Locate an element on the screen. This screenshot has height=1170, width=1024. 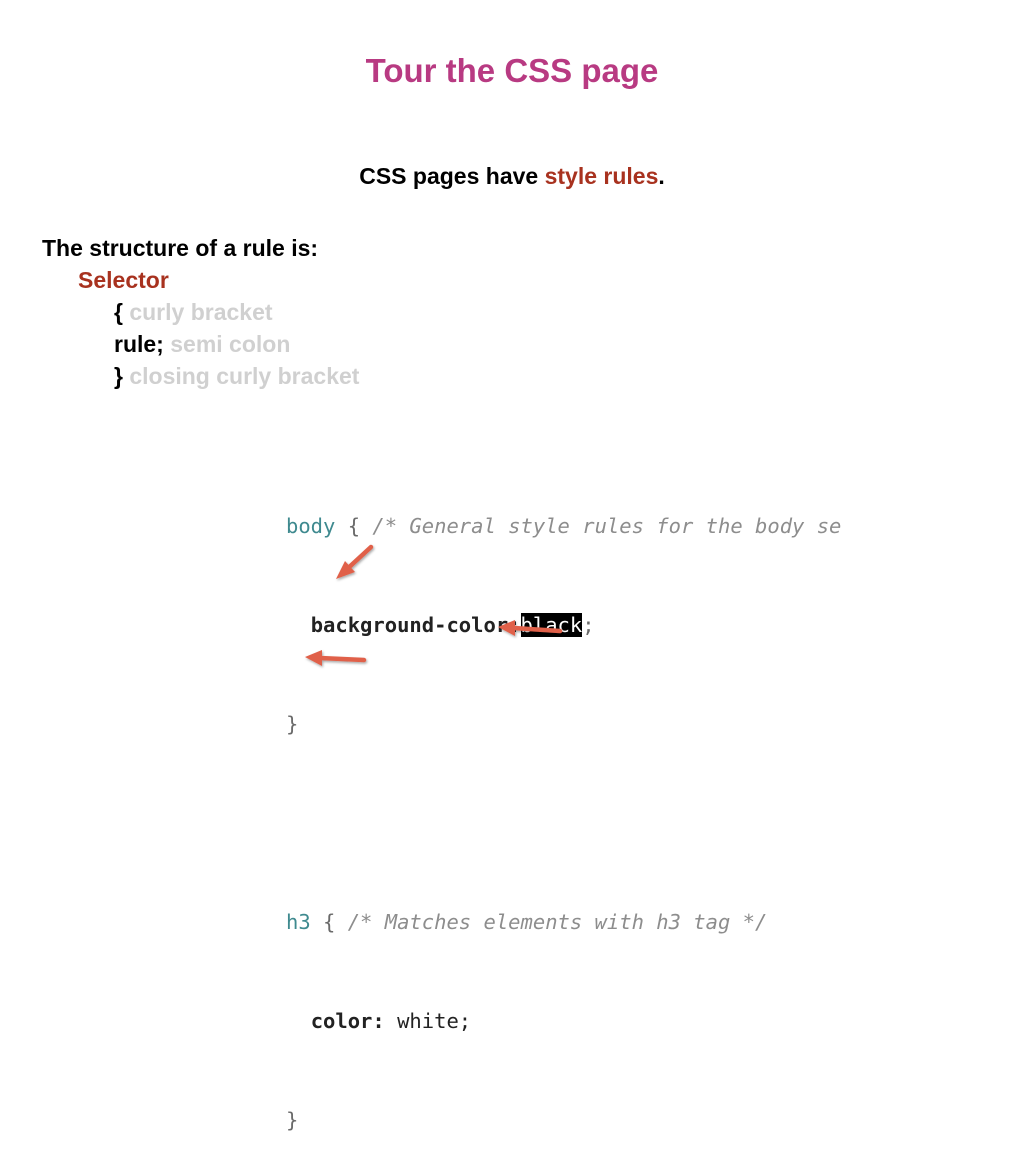
slide-subtitle: CSS pages have style rules. is located at coordinates (512, 176).